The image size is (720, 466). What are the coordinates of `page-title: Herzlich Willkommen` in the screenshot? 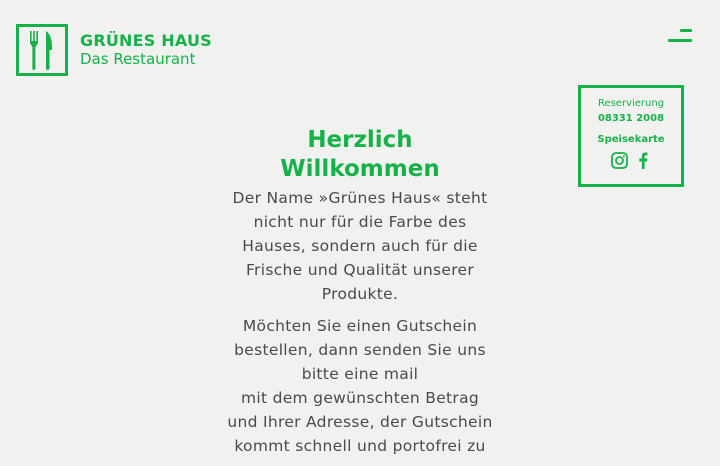 It's located at (360, 155).